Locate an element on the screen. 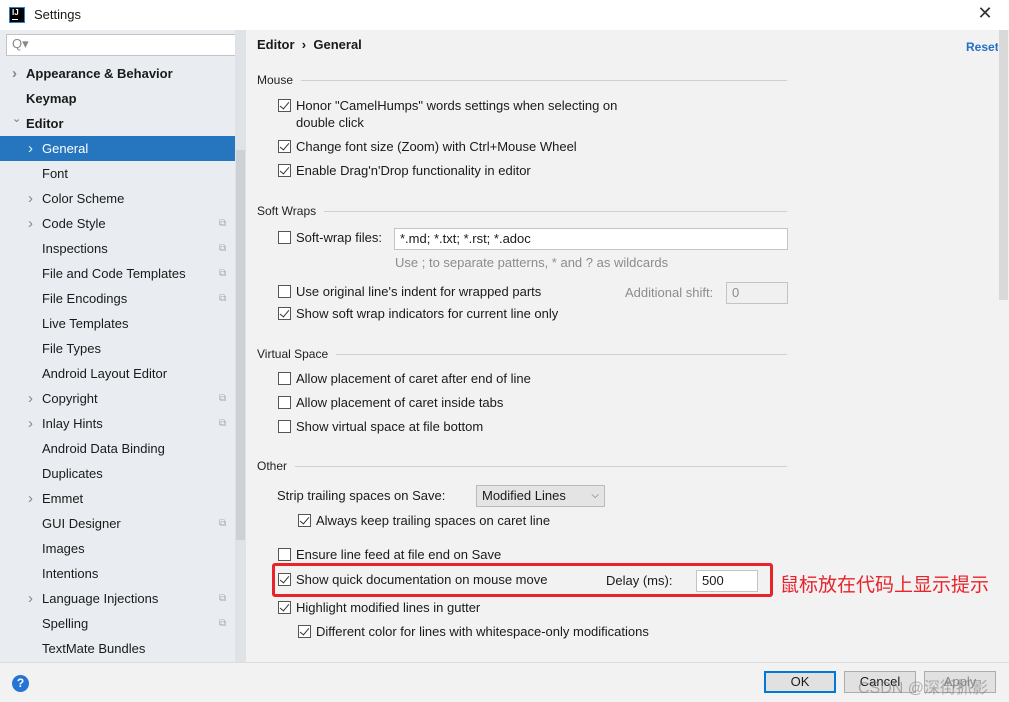 Image resolution: width=1009 pixels, height=702 pixels. sidebar-item-keymap: Keymap is located at coordinates (117, 98).